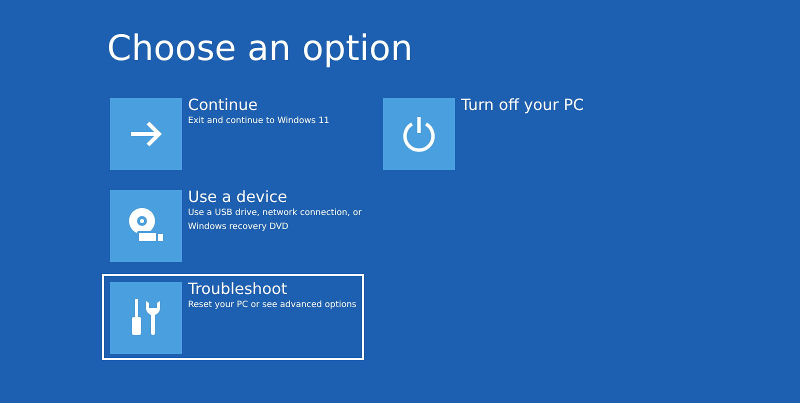 This screenshot has width=800, height=403. Describe the element at coordinates (238, 197) in the screenshot. I see `option-label: Use a device` at that location.